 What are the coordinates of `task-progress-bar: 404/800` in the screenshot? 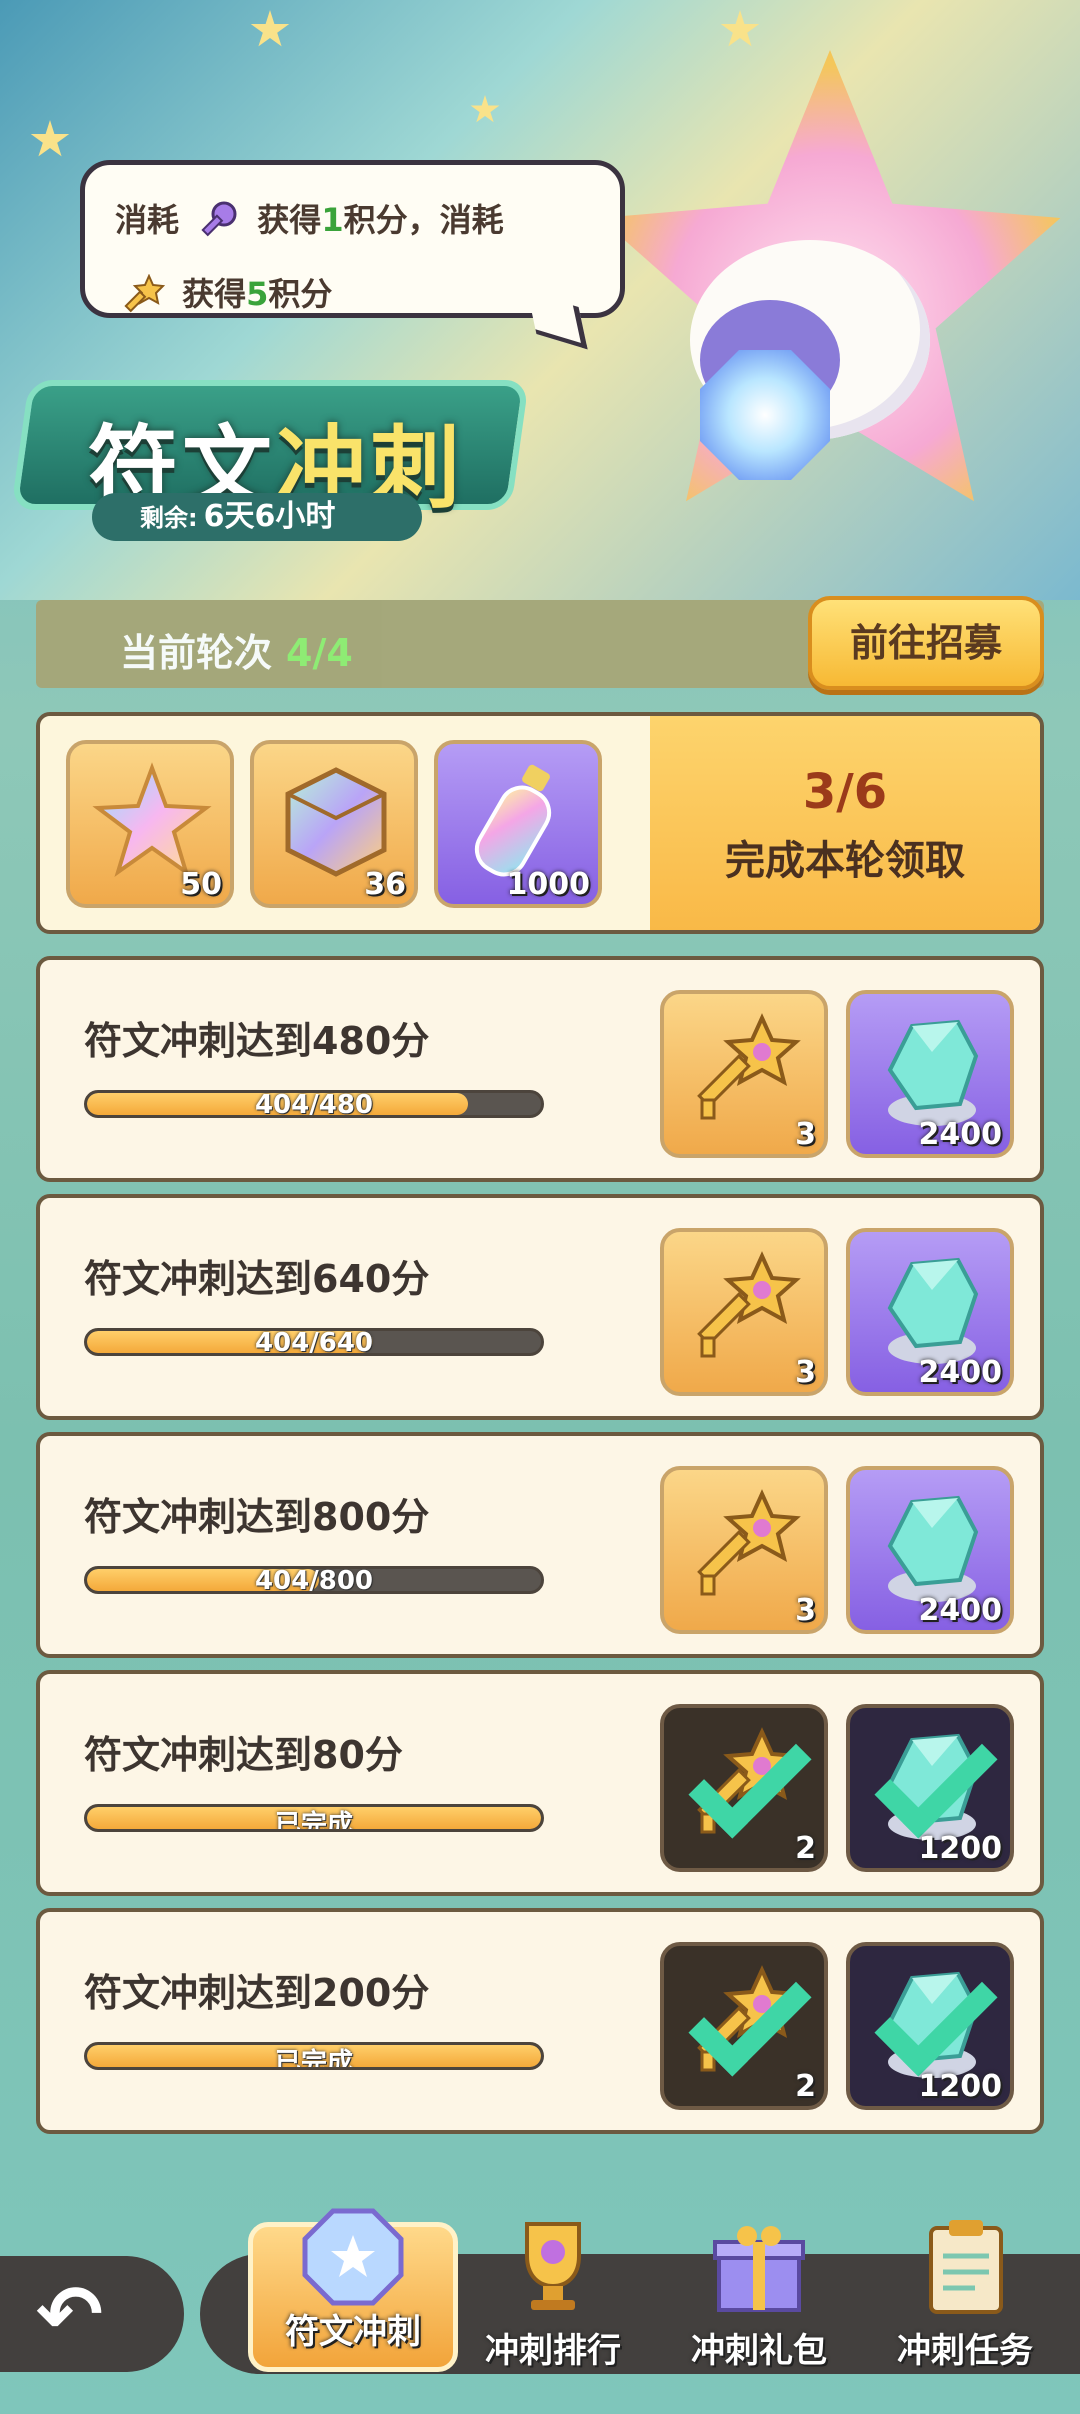 It's located at (314, 1580).